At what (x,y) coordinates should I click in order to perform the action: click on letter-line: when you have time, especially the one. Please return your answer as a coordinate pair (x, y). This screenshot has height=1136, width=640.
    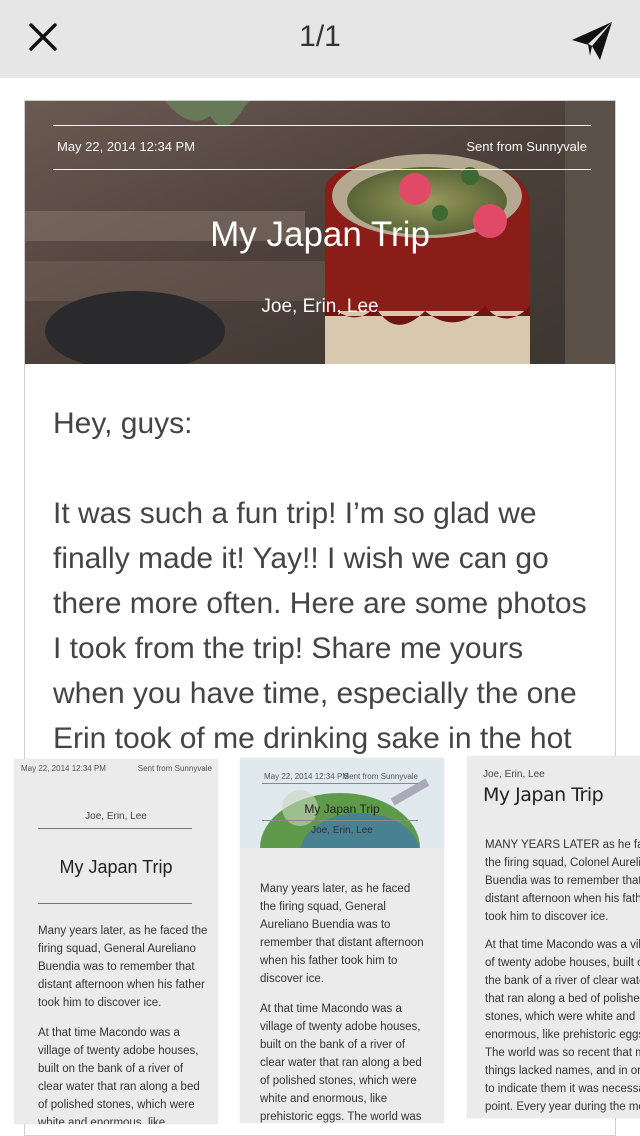
    Looking at the image, I should click on (315, 693).